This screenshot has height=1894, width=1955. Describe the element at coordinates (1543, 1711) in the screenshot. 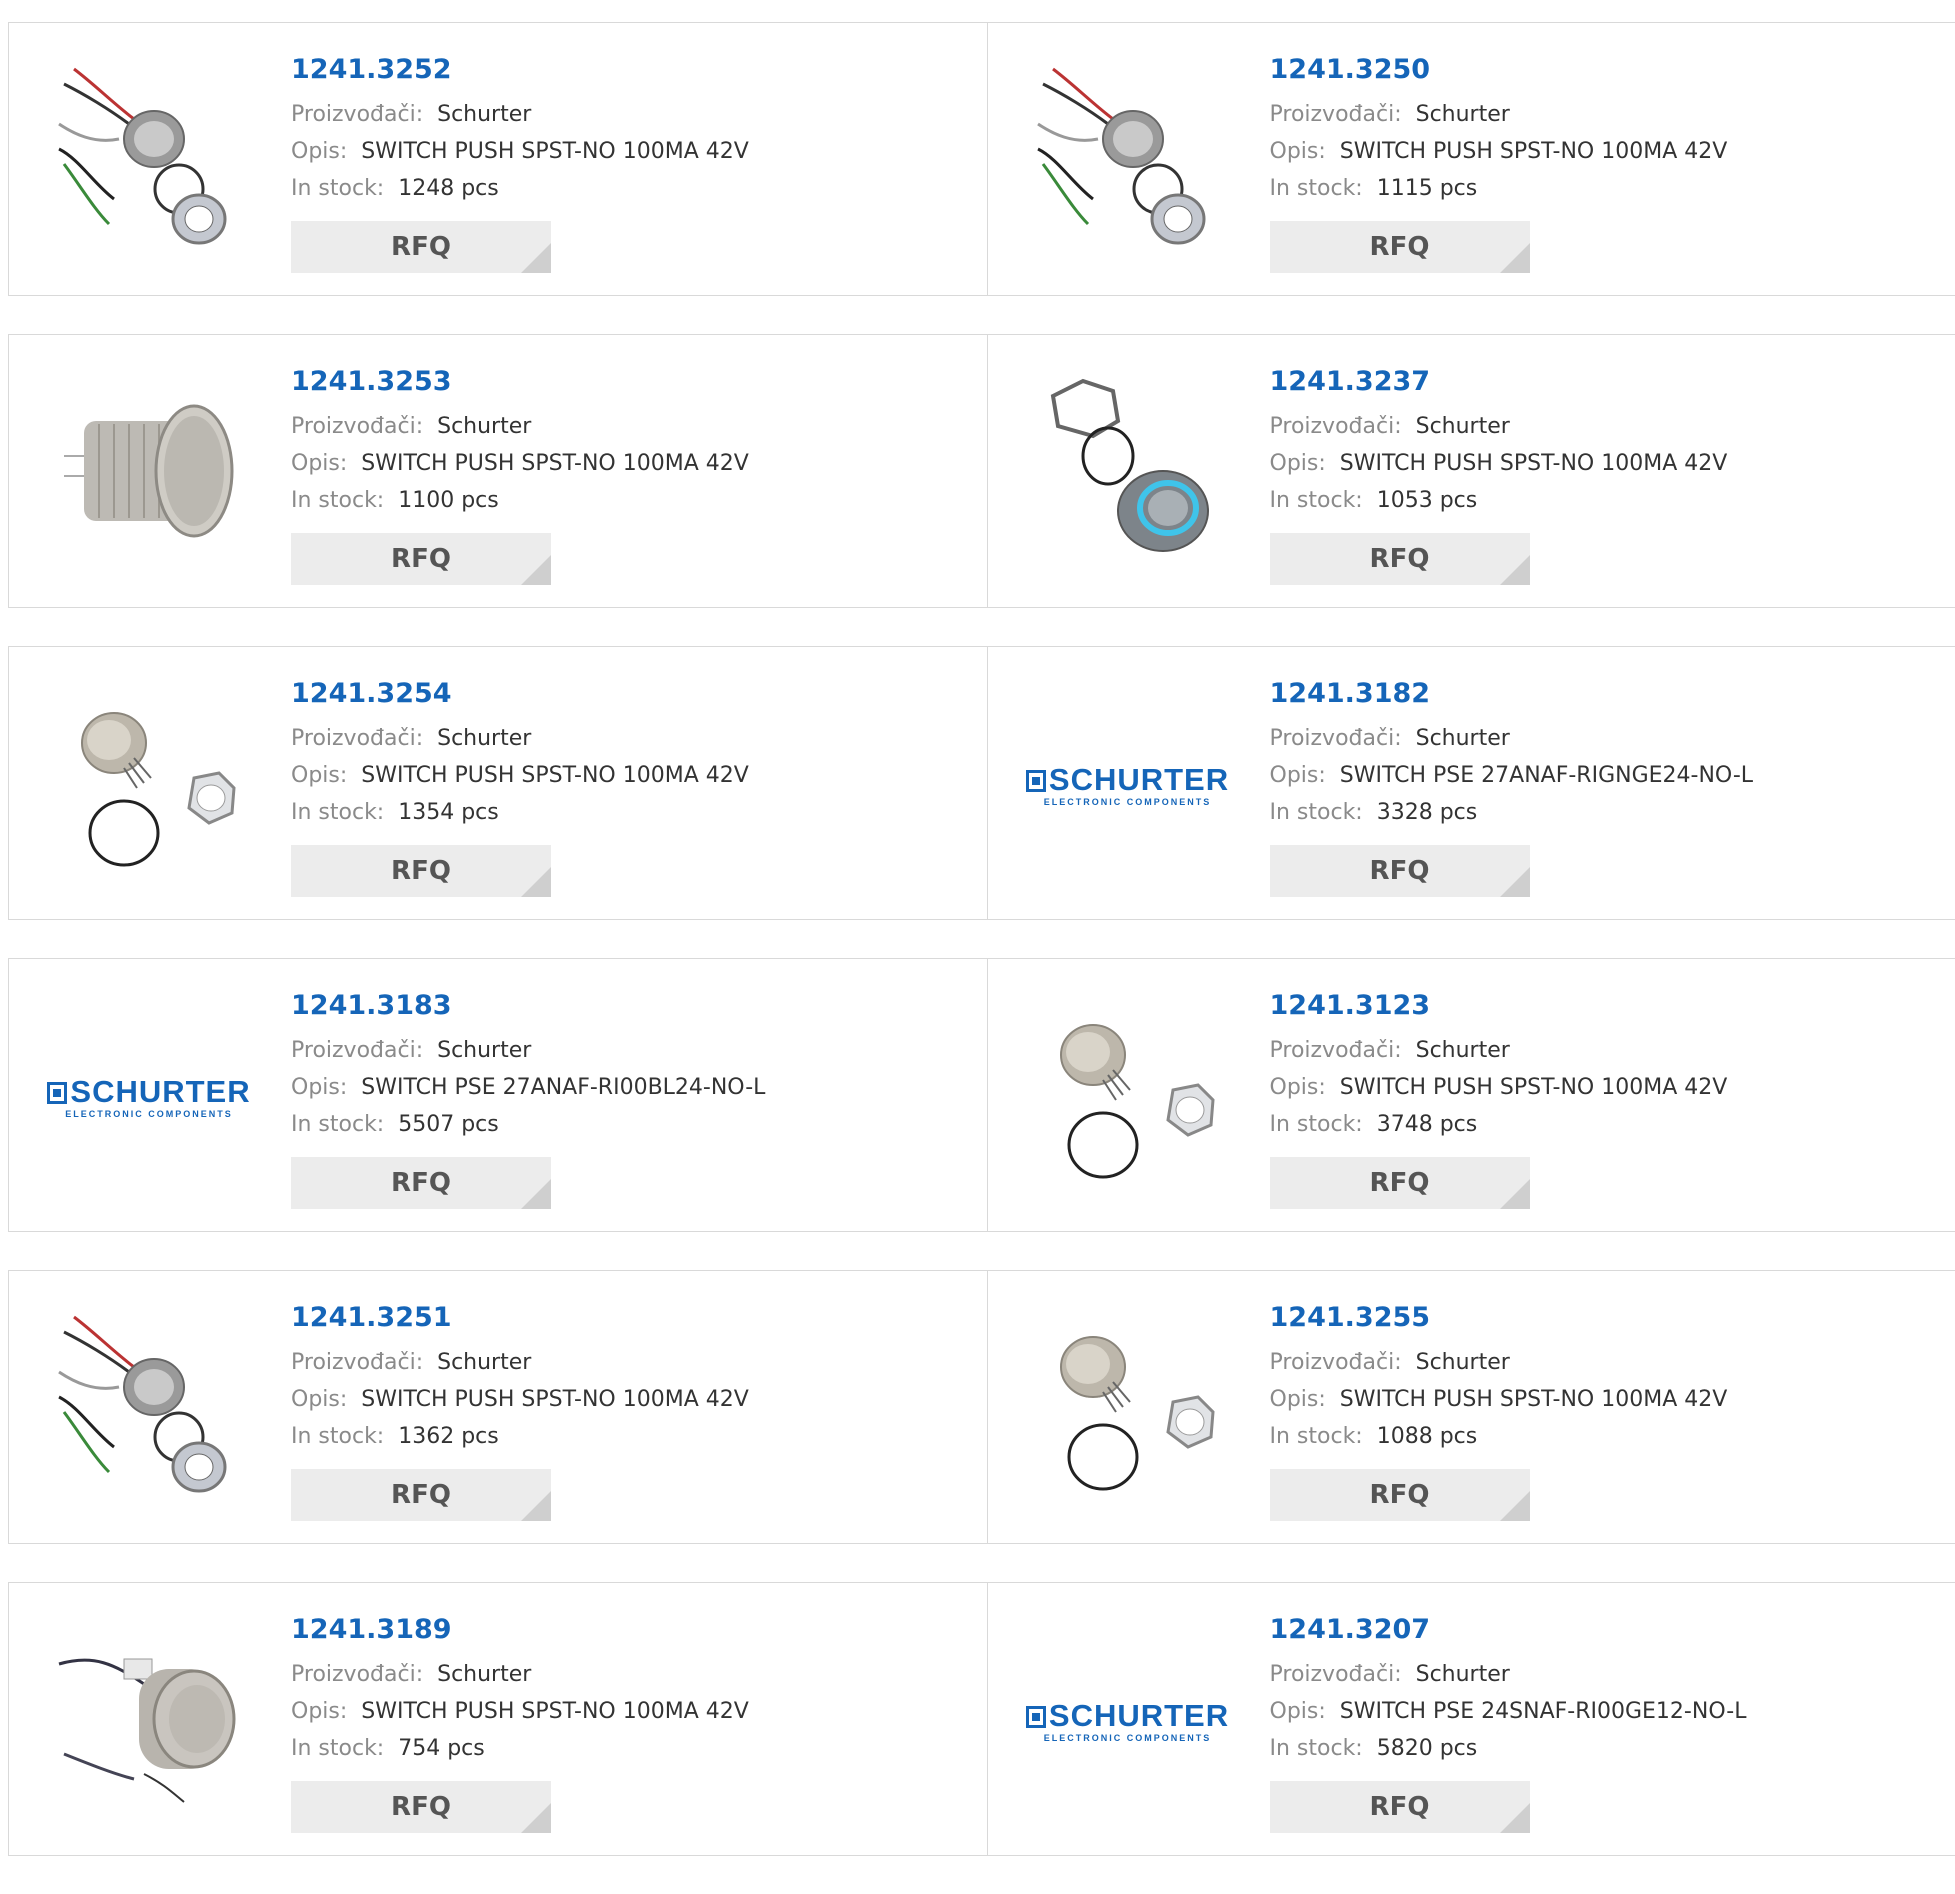

I see `description-value: SWITCH PSE 24SNAF-RI00GE12-NO-L` at that location.